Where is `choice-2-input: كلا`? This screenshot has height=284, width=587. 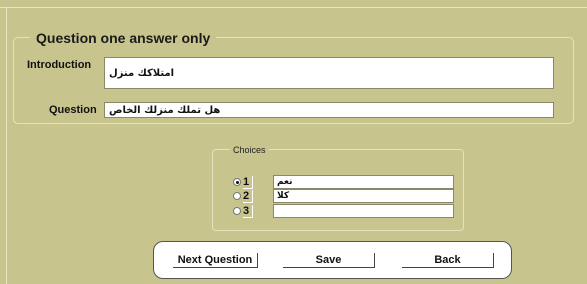 choice-2-input: كلا is located at coordinates (363, 196).